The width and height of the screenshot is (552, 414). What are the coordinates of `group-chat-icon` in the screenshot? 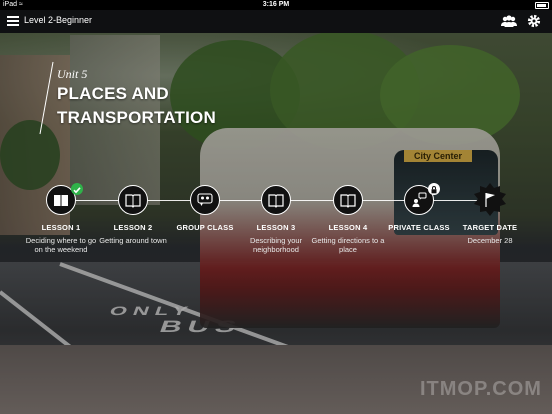 It's located at (205, 199).